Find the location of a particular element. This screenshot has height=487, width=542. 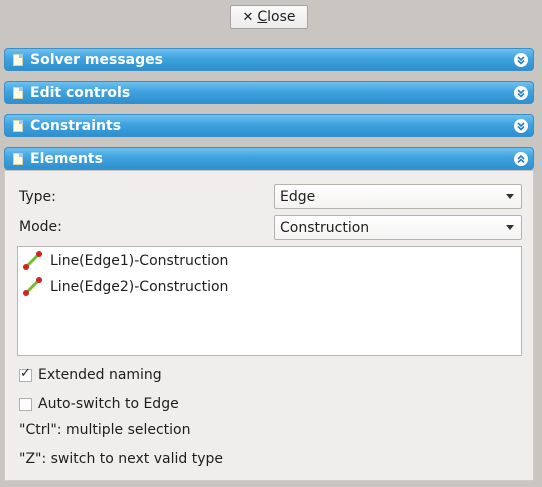

list-item-label: Line(Edge2)-Construction is located at coordinates (139, 287).